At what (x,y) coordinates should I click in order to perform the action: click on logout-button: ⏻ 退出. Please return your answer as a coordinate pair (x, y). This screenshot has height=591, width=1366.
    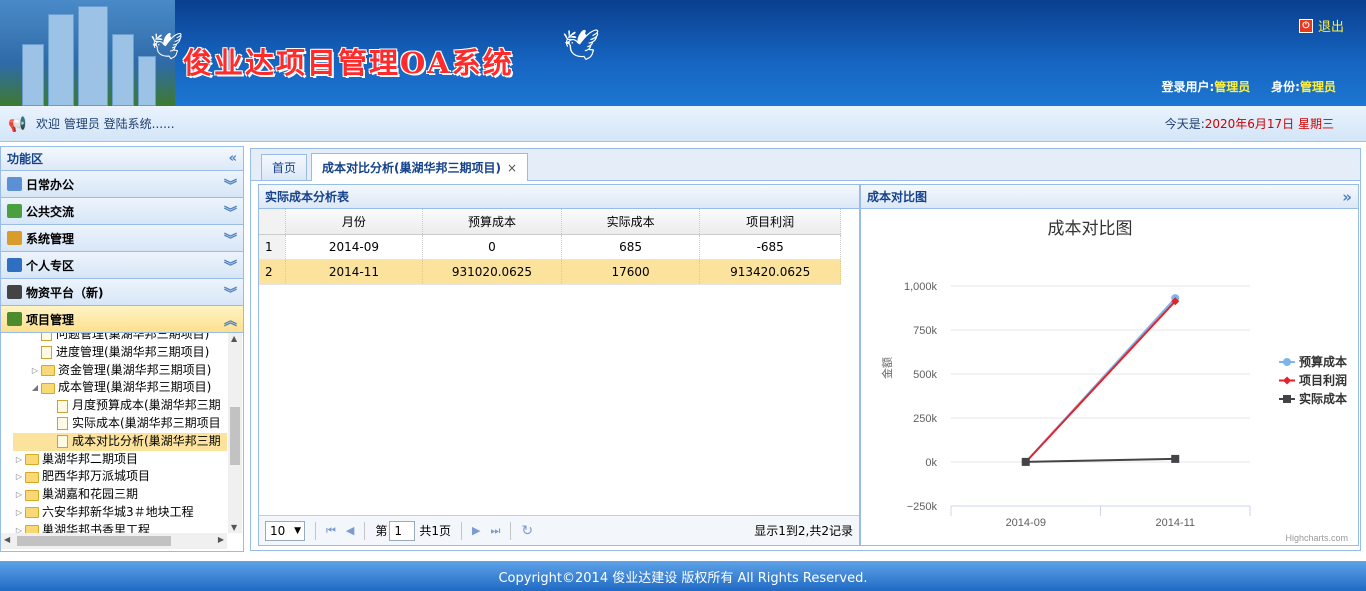
    Looking at the image, I should click on (1321, 25).